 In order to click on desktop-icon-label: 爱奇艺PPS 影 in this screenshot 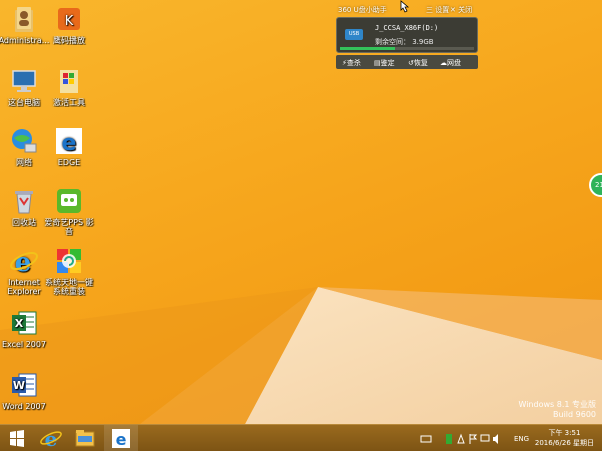, I will do `click(69, 222)`.